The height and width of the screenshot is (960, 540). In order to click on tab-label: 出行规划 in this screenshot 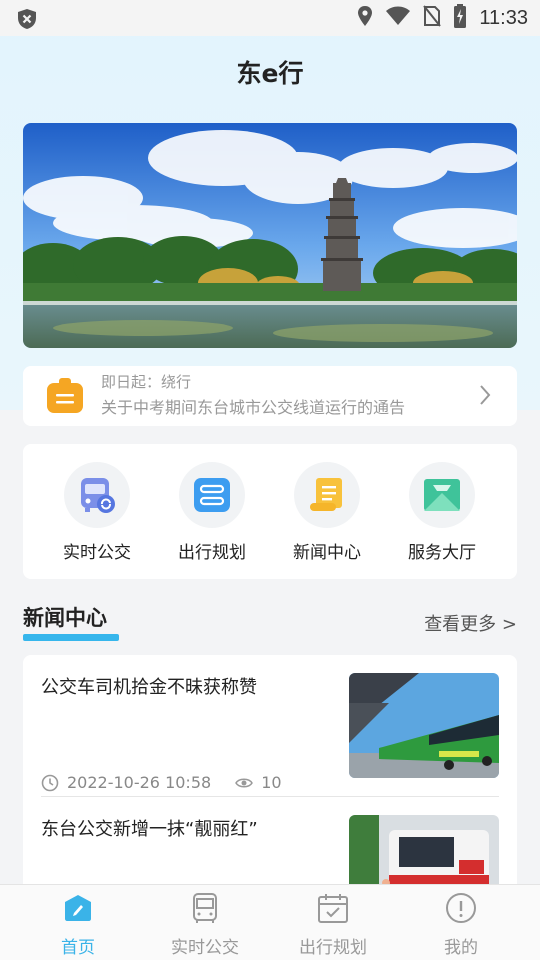, I will do `click(333, 948)`.